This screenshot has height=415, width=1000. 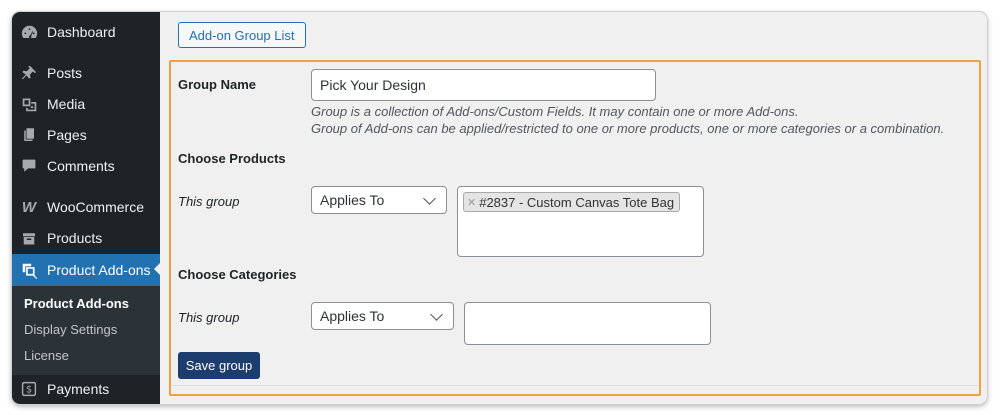 I want to click on sidebar-item-label: Payments, so click(x=78, y=389).